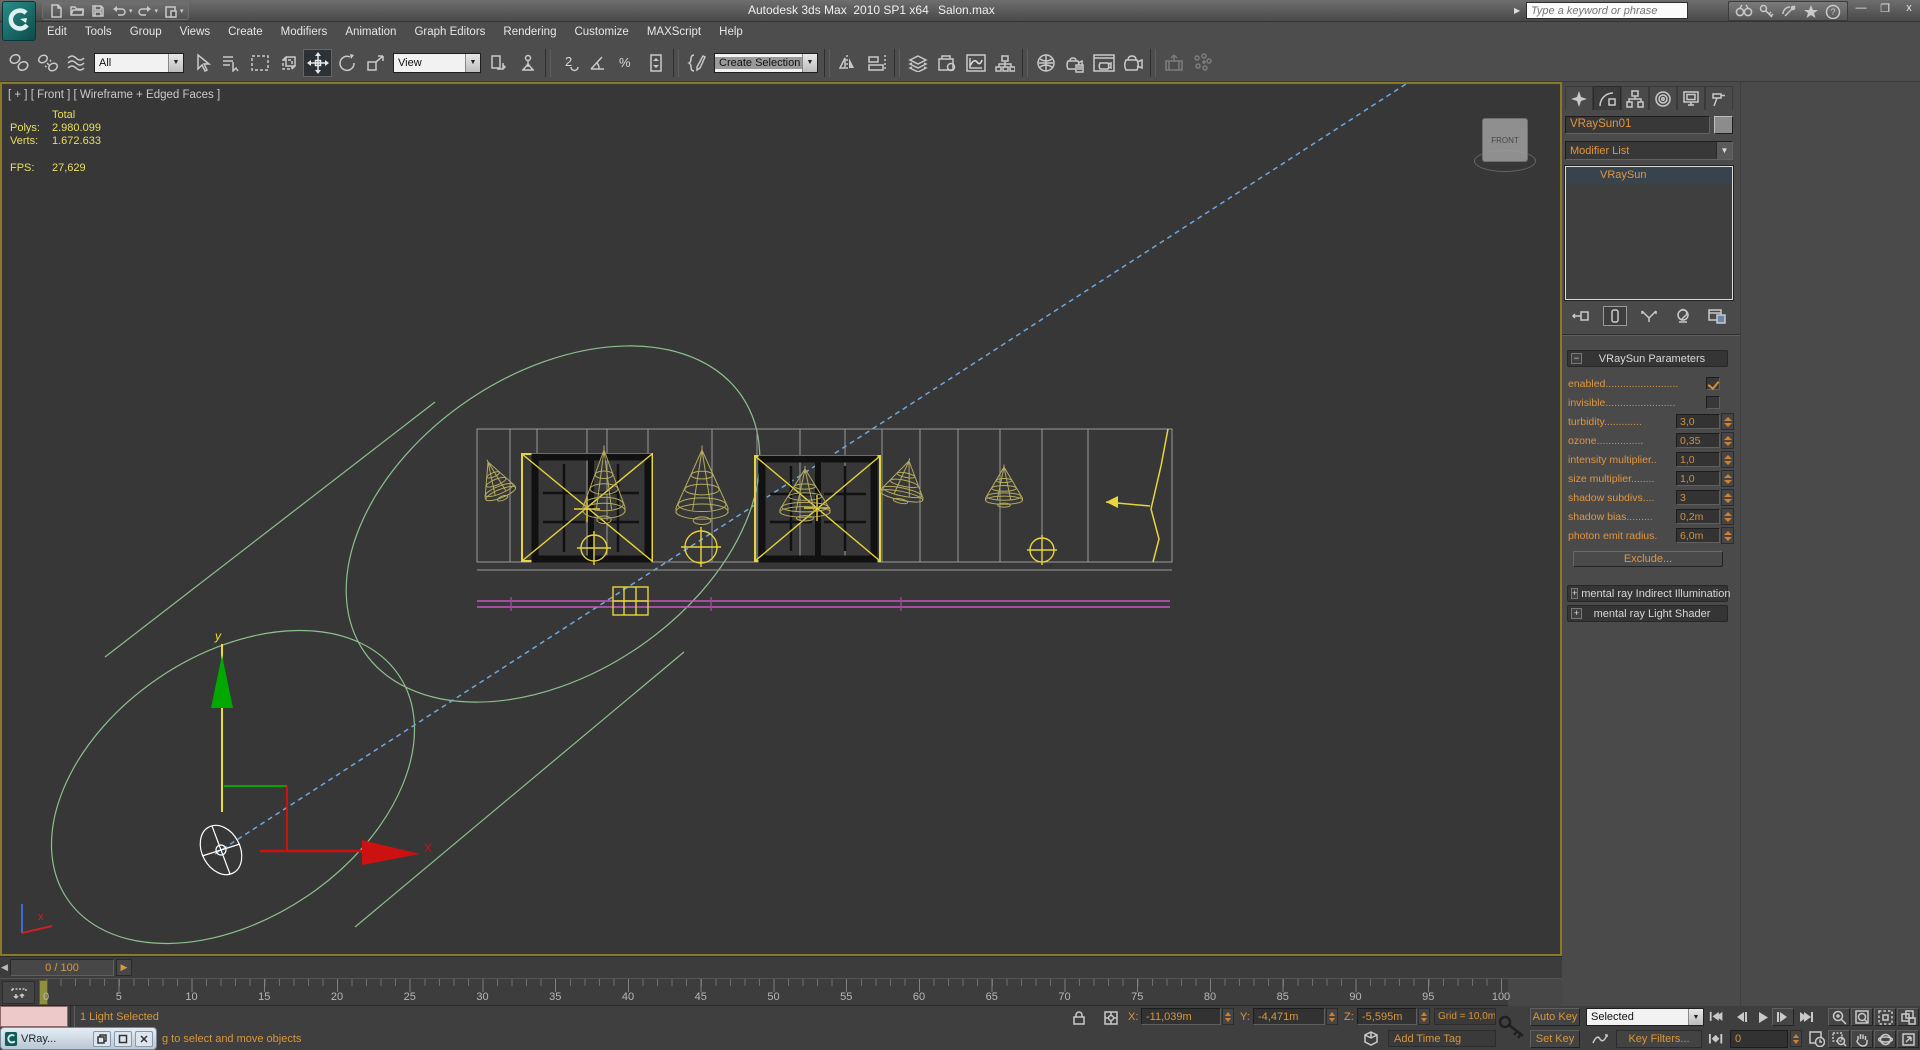 This screenshot has height=1050, width=1920. I want to click on project-dropdown-arrow-icon: ▾, so click(182, 11).